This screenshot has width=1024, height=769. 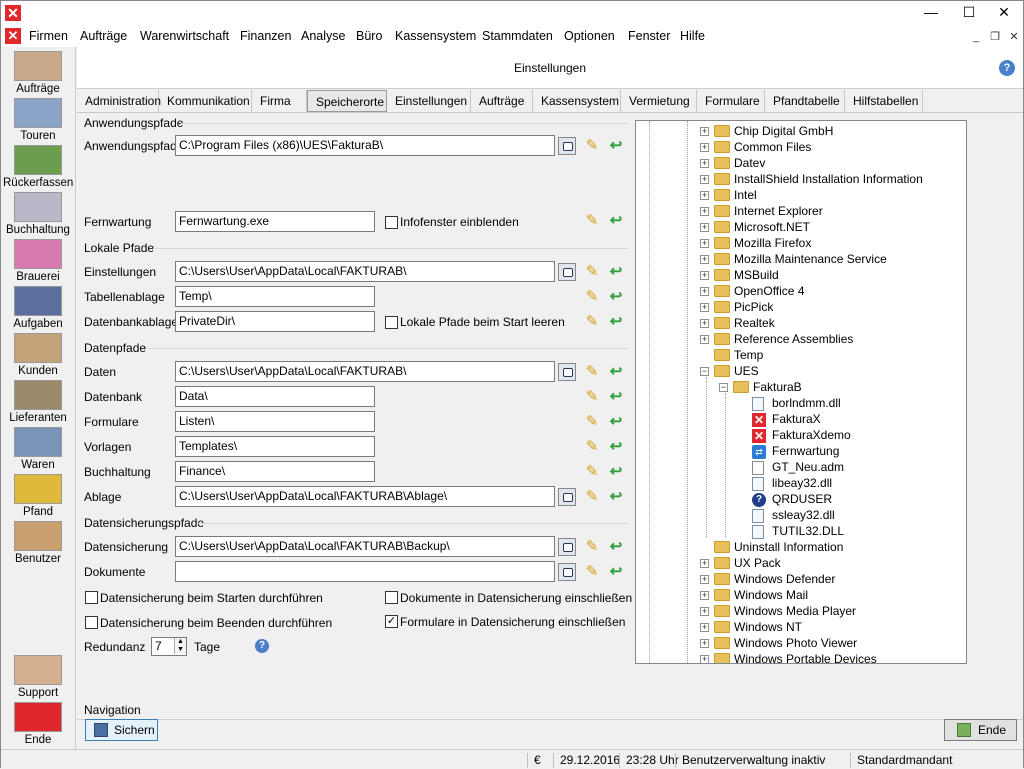 What do you see at coordinates (801, 467) in the screenshot?
I see `tree-node: GT_Neu.adm` at bounding box center [801, 467].